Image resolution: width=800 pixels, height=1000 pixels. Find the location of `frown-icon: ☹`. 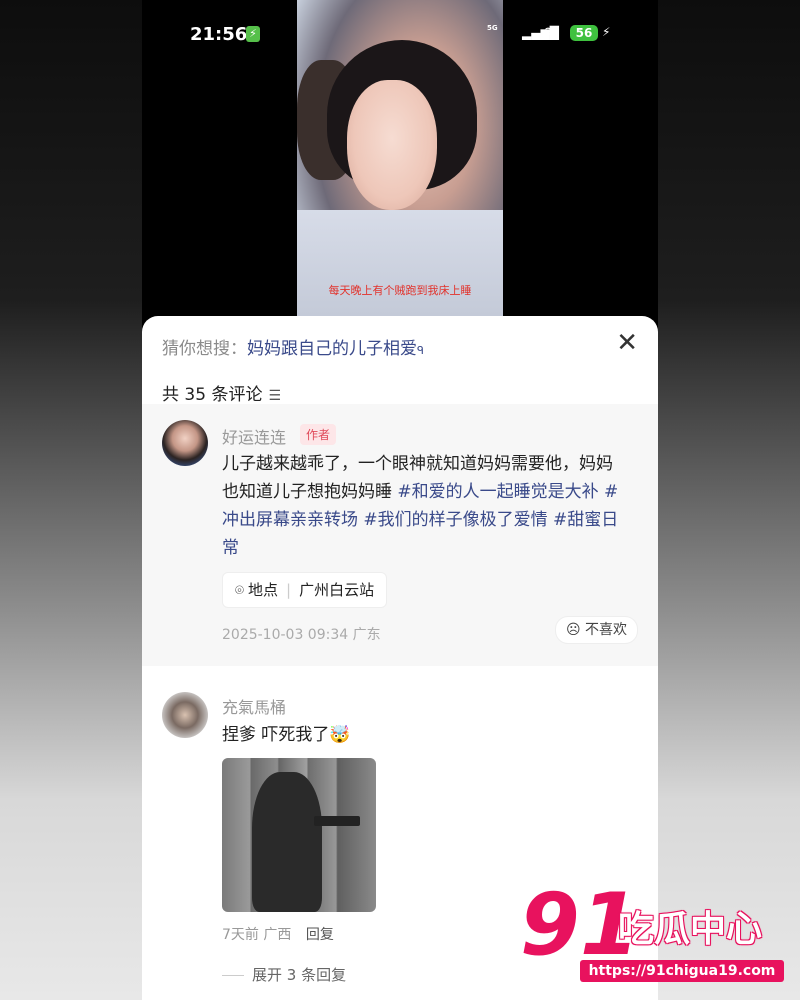

frown-icon: ☹ is located at coordinates (573, 630).